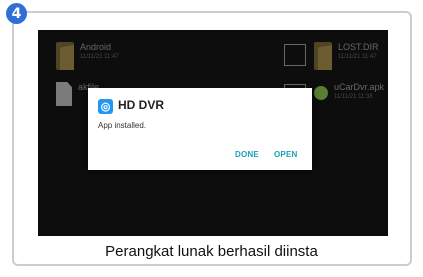 The height and width of the screenshot is (277, 423). What do you see at coordinates (247, 154) in the screenshot?
I see `done-button: DONE` at bounding box center [247, 154].